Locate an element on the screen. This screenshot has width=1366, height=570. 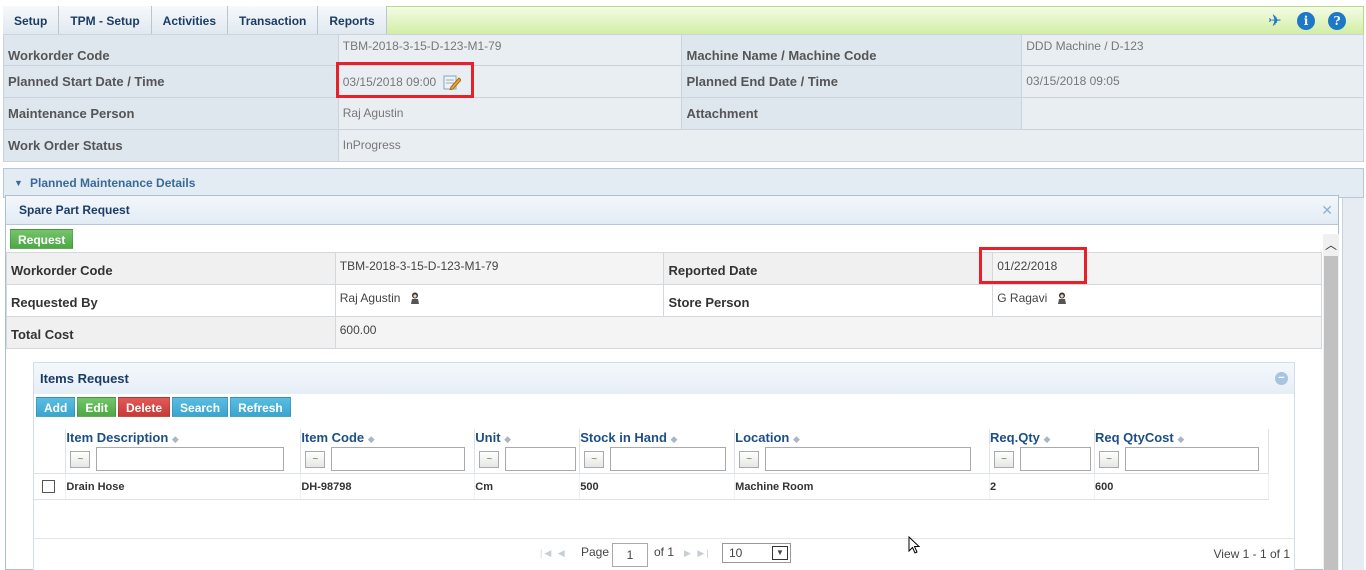
attachment-value is located at coordinates (1192, 113).